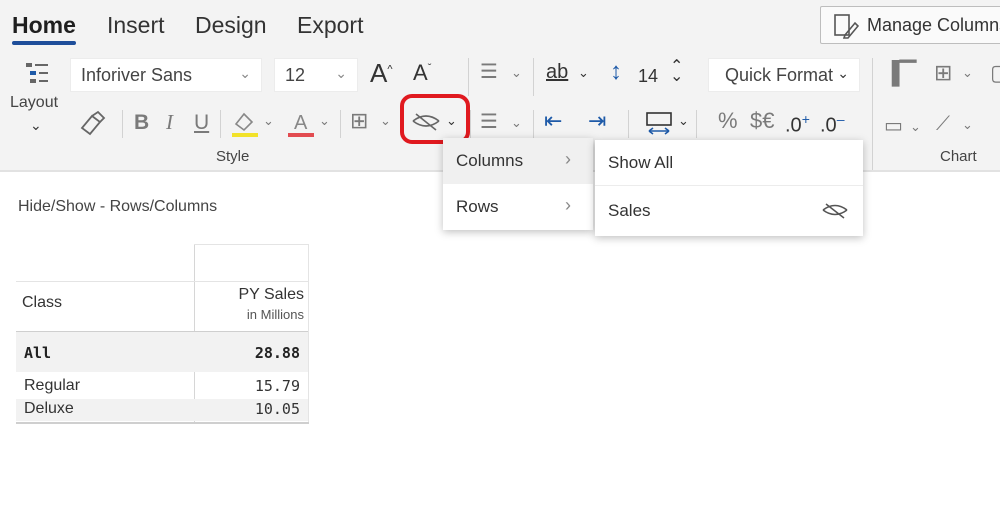  I want to click on increase-decimal-icon: .0+, so click(797, 124).